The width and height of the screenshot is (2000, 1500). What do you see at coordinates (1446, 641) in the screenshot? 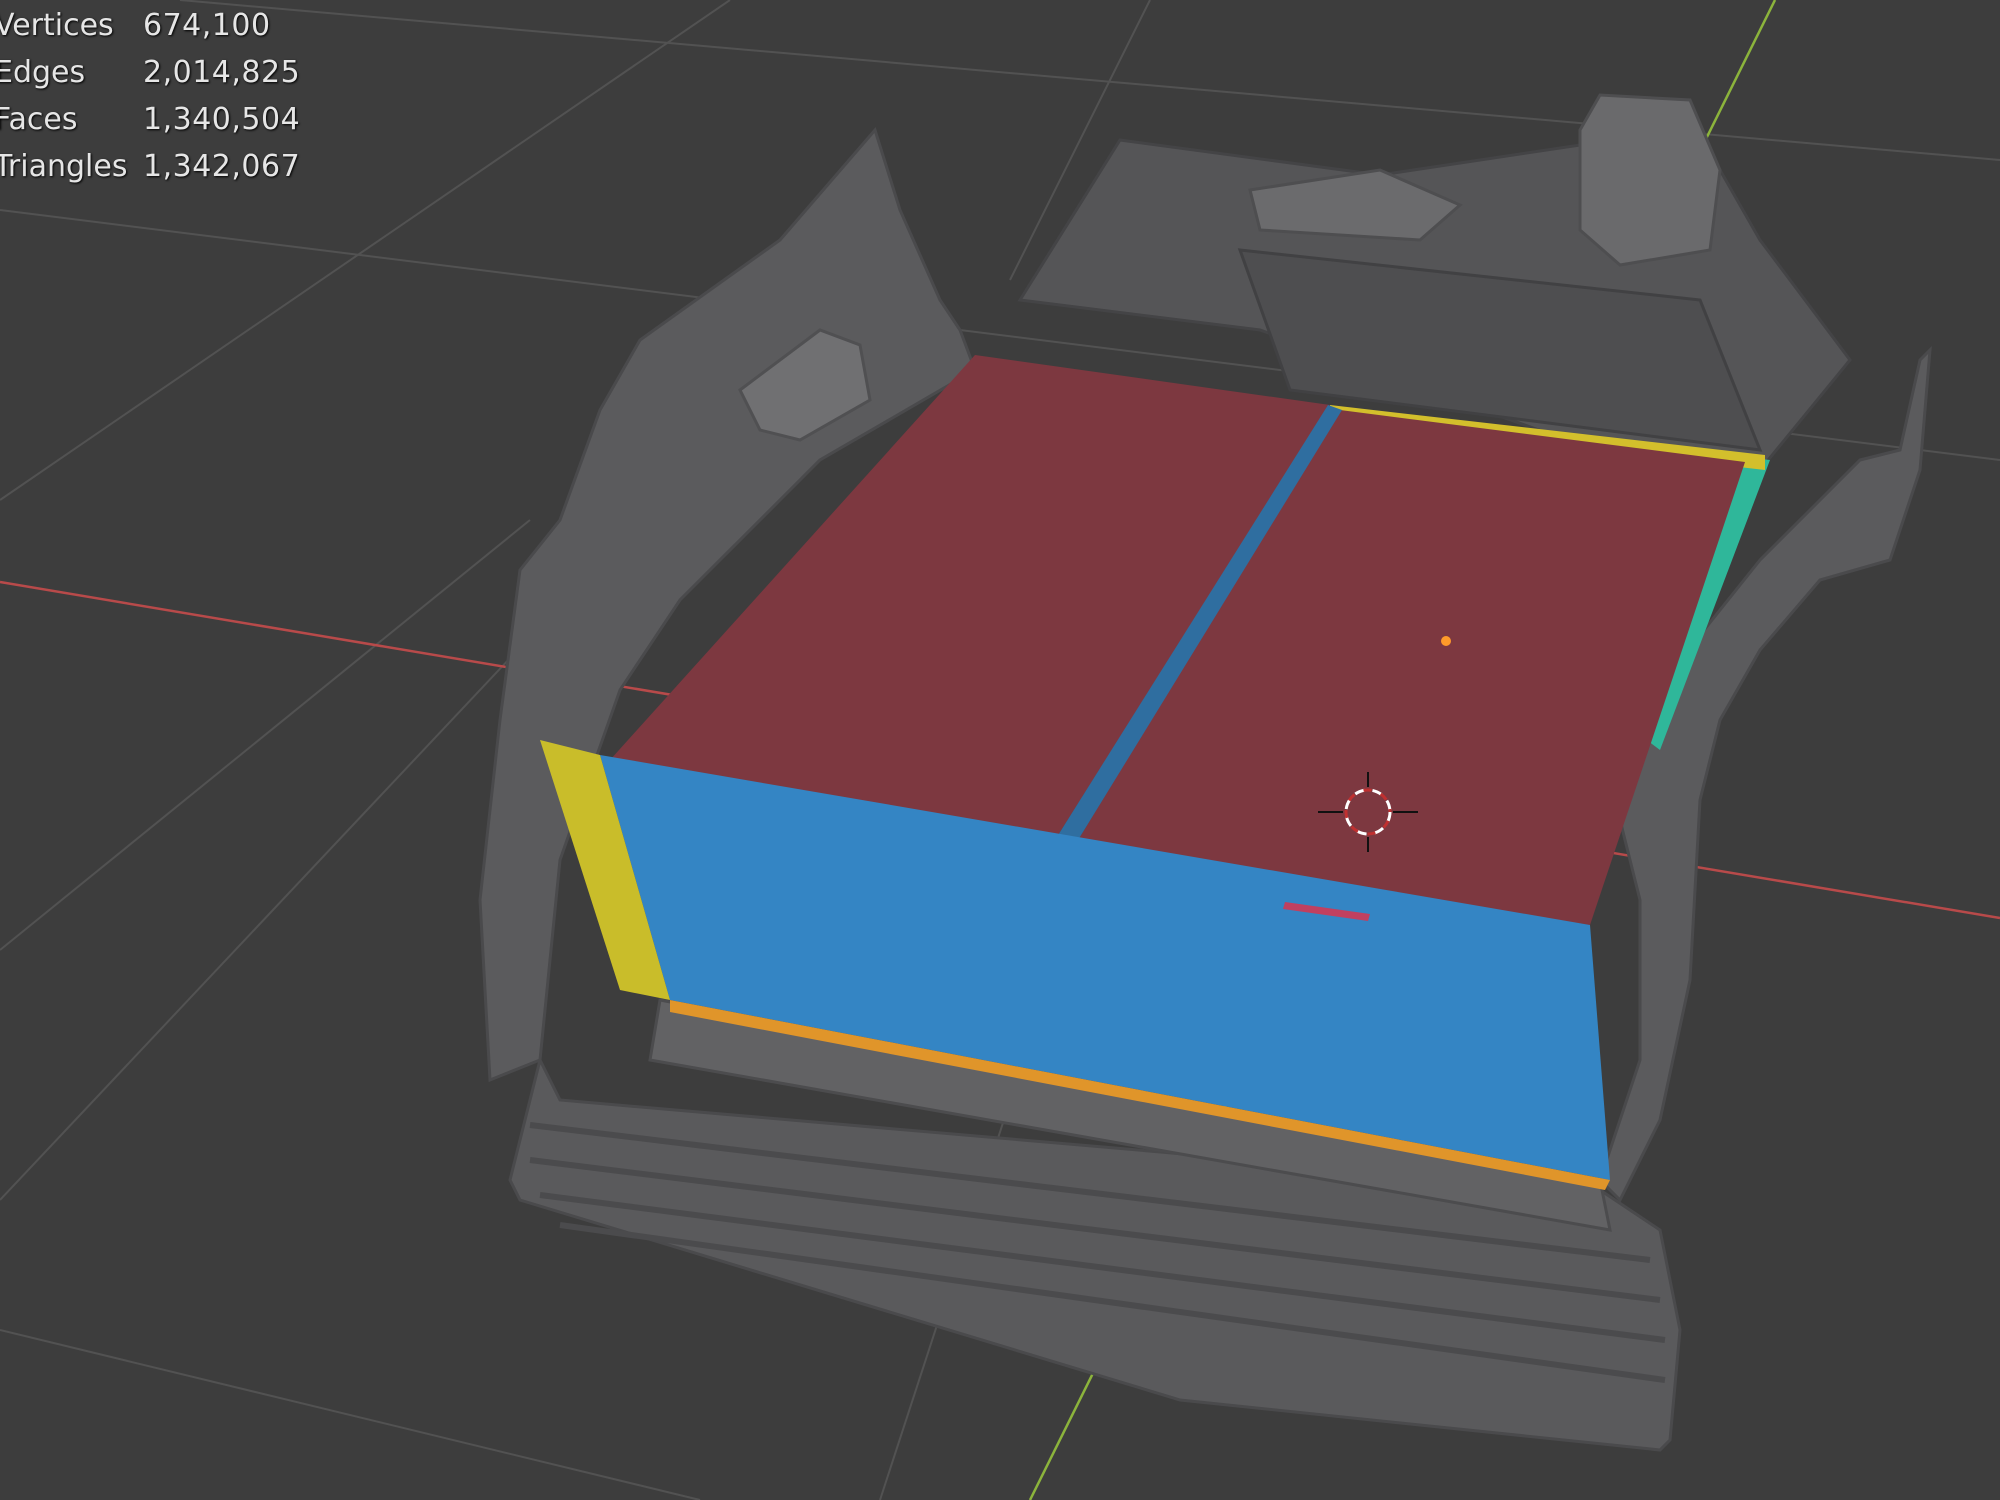
I see `origin-dot-icon` at bounding box center [1446, 641].